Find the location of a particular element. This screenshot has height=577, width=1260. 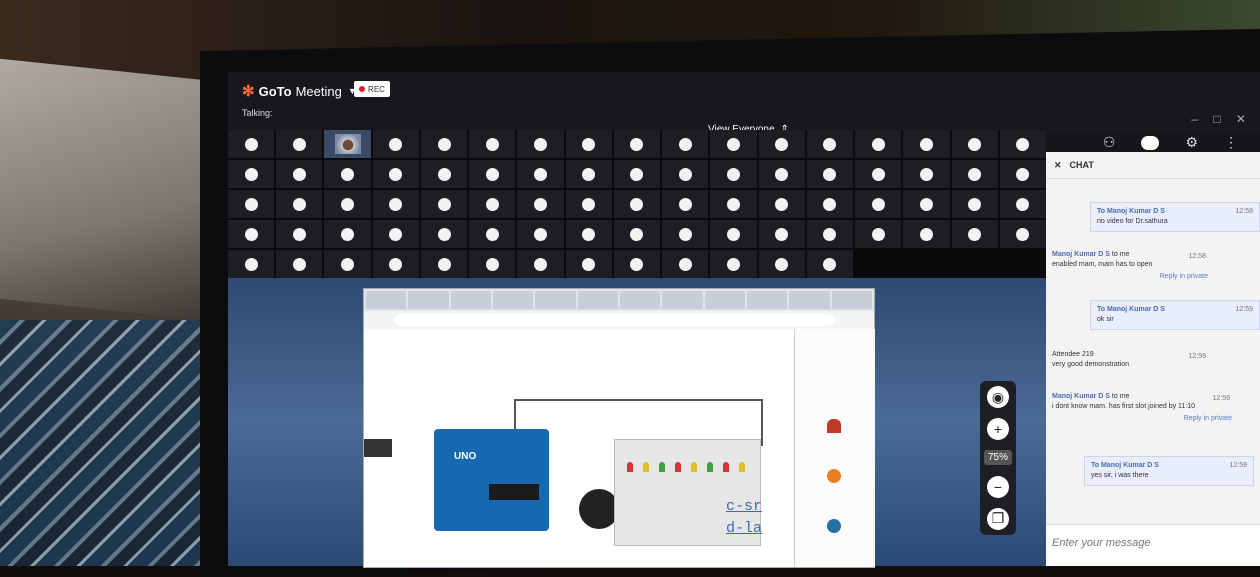

zoom-out-button: − is located at coordinates (998, 486).